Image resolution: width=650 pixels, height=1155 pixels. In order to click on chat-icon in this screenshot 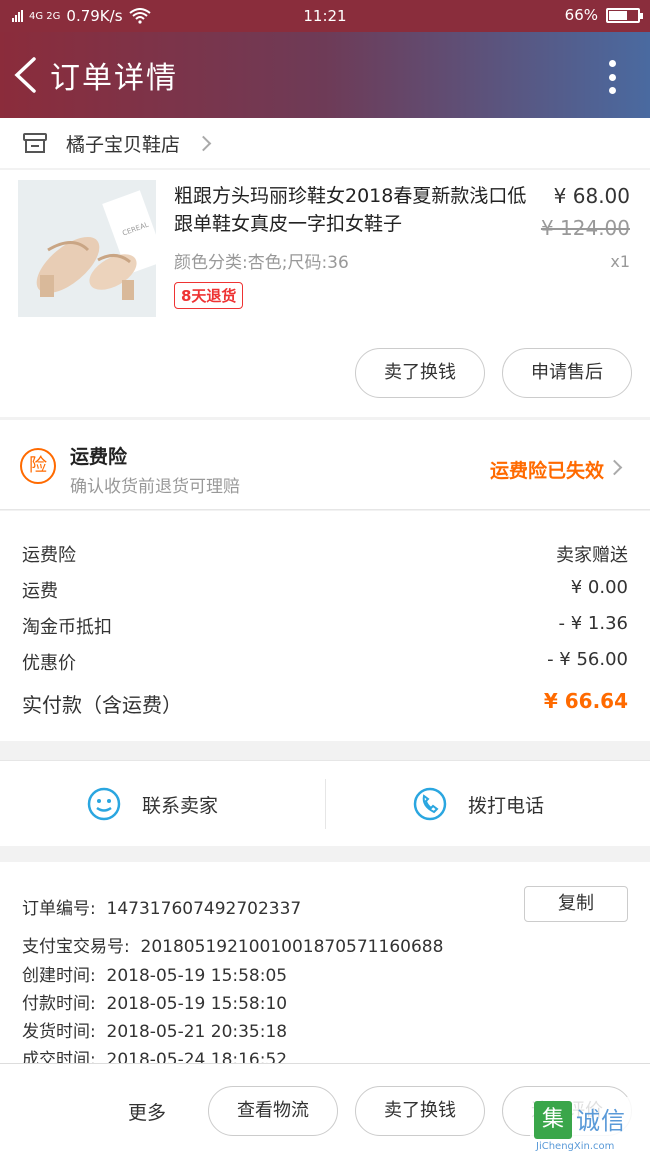, I will do `click(104, 804)`.